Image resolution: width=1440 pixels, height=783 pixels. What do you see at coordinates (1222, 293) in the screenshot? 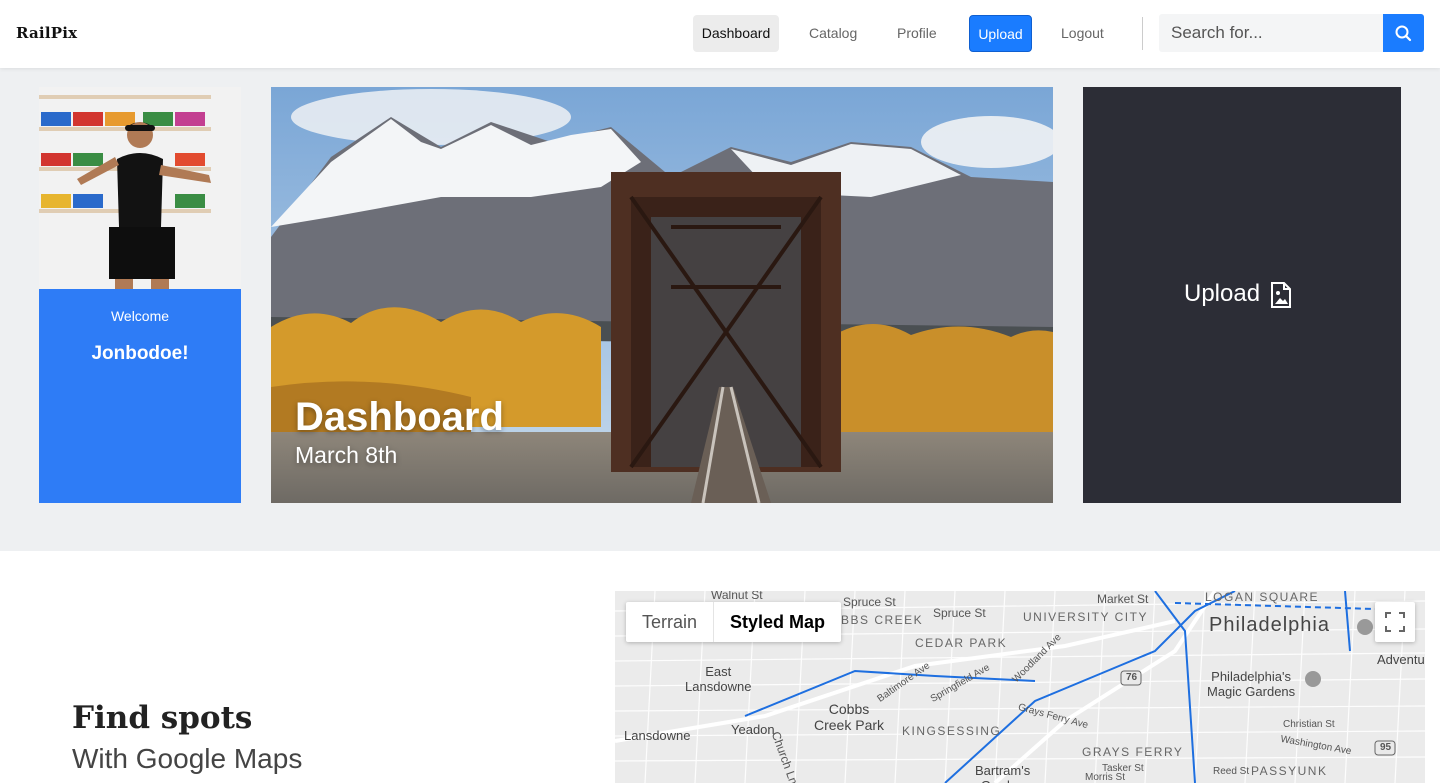
I see `upload-card-label: Upload` at bounding box center [1222, 293].